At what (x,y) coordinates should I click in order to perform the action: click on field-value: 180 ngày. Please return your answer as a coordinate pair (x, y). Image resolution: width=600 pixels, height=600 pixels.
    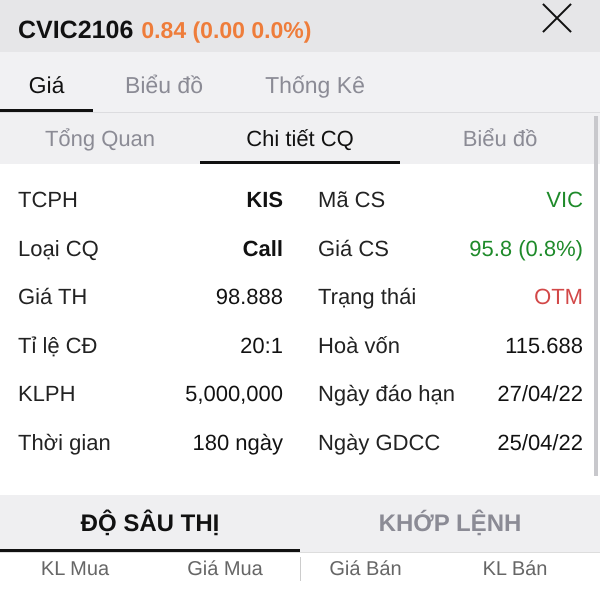
    Looking at the image, I should click on (237, 442).